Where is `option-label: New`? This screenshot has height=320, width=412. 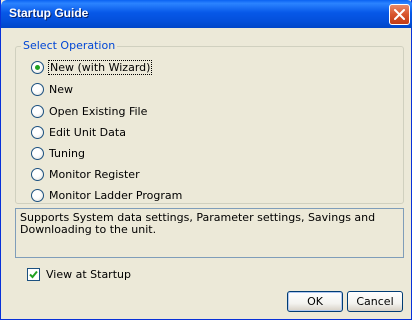
option-label: New is located at coordinates (61, 89).